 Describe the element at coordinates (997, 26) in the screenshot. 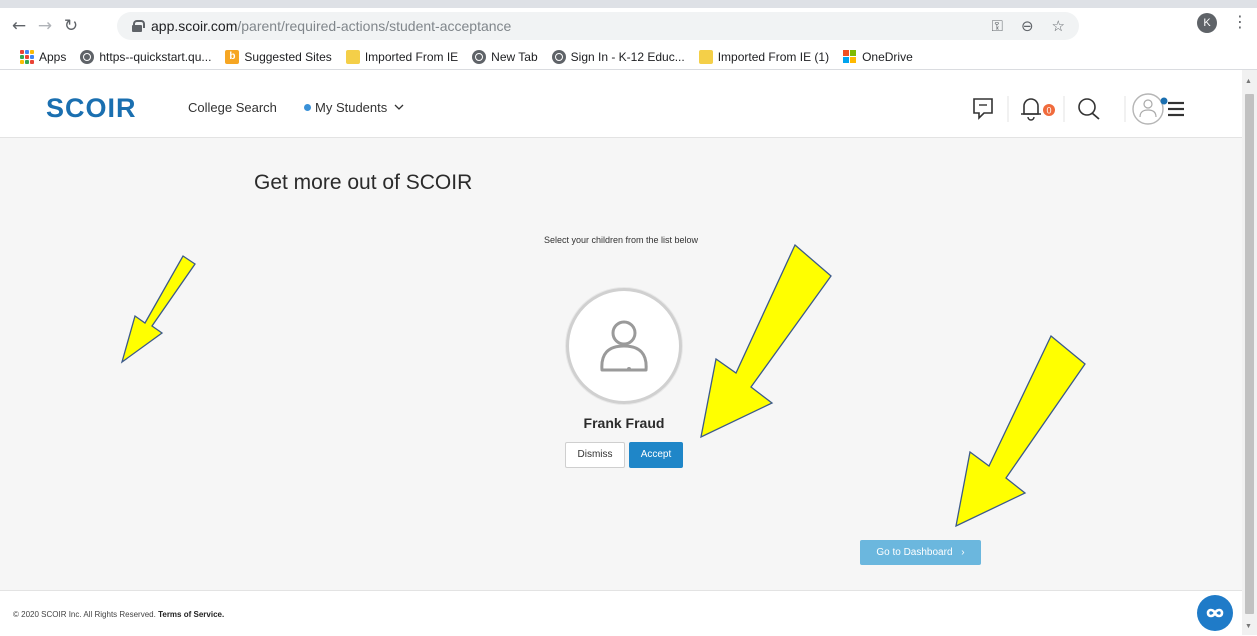

I see `key-icon: ⚿` at that location.